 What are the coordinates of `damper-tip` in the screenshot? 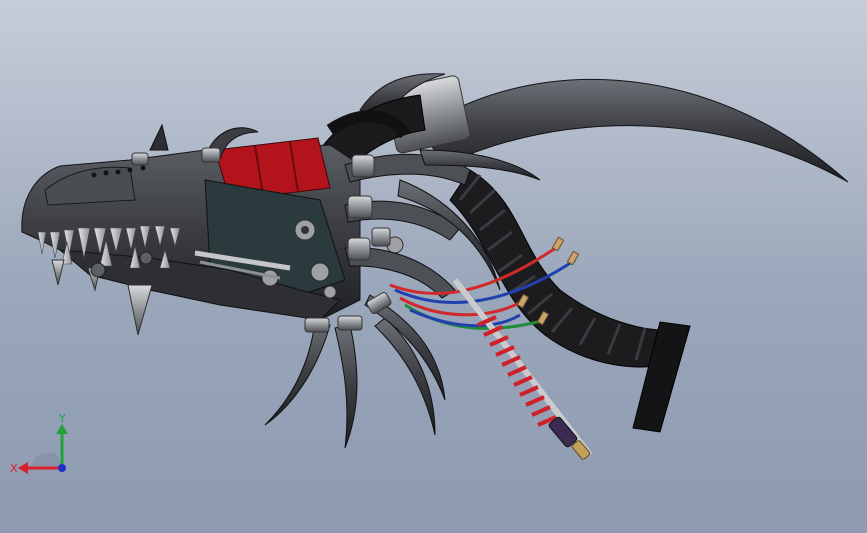 It's located at (581, 450).